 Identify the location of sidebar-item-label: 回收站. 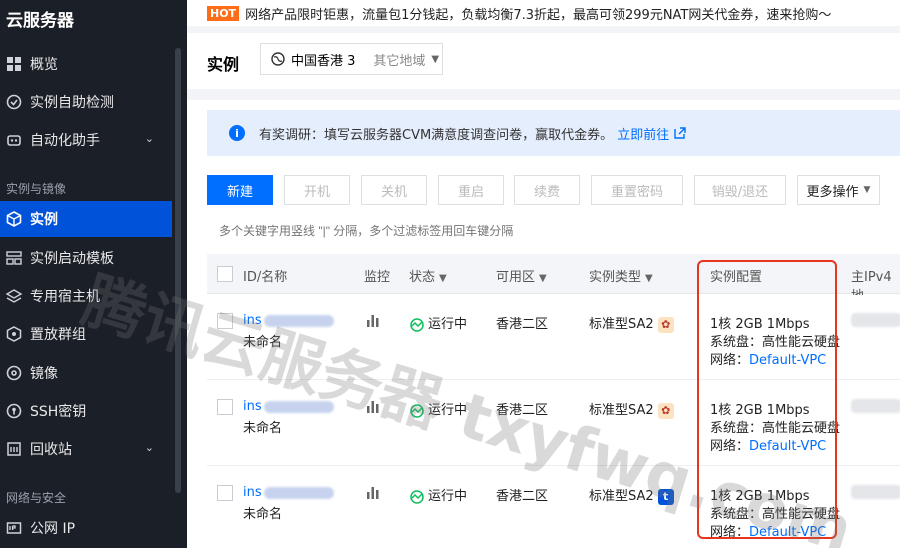
(51, 450).